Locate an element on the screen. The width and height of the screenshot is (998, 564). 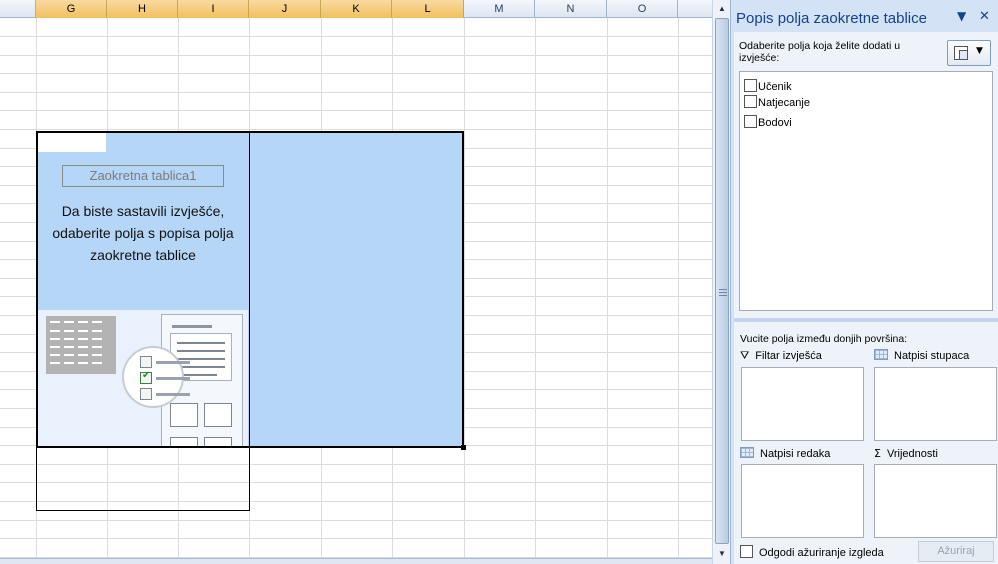
column-labels-header: Natpisi stupaca is located at coordinates (921, 355).